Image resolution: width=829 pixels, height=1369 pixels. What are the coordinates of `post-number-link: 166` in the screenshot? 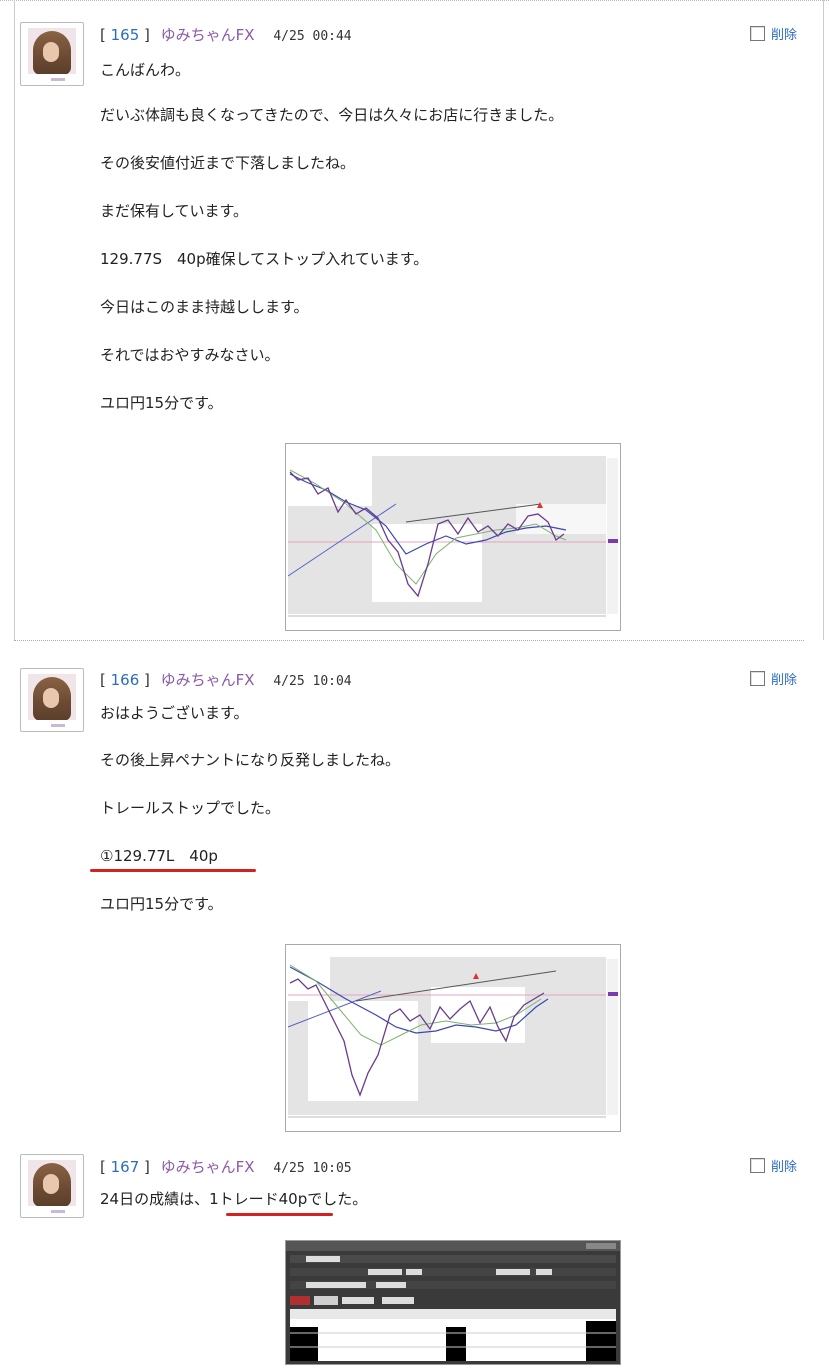 It's located at (125, 680).